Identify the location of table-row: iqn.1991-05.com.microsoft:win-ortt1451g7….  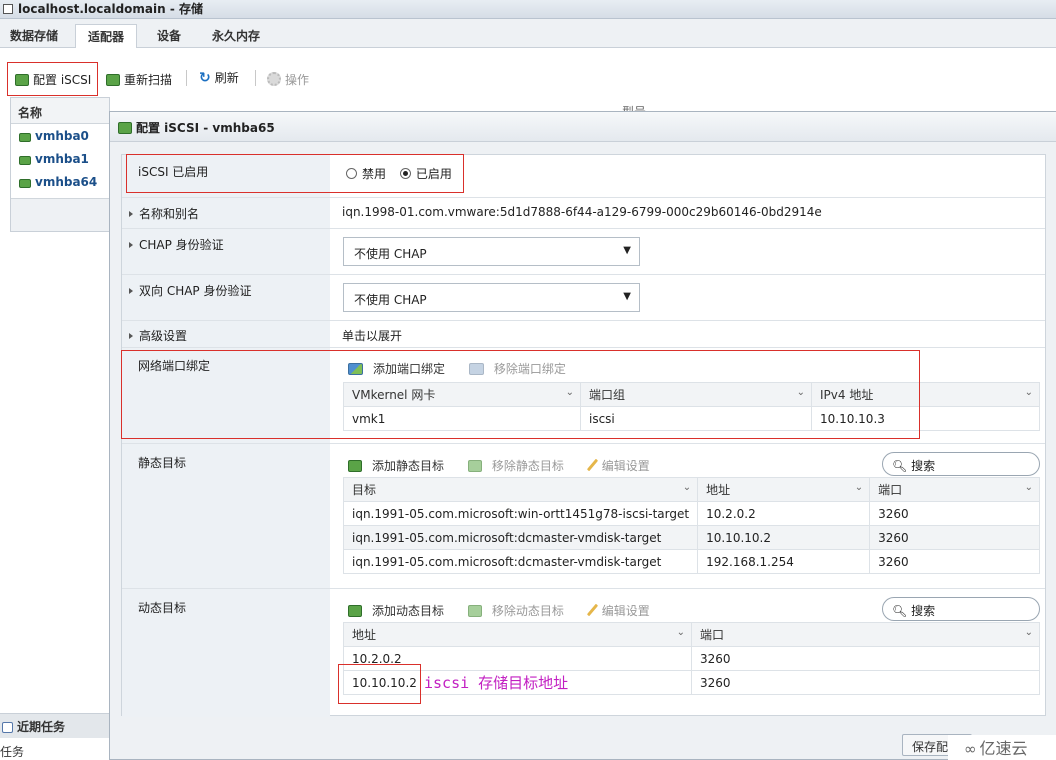
(691, 513).